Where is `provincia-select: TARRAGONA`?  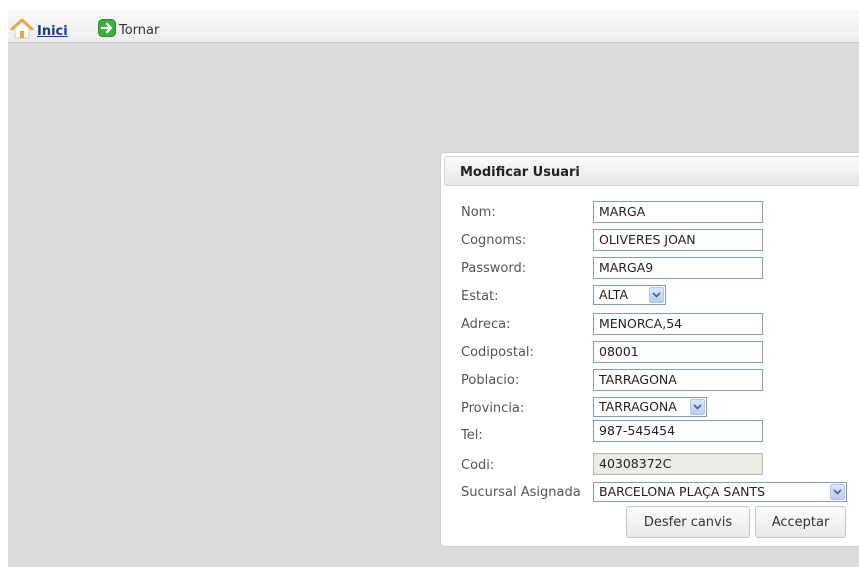
provincia-select: TARRAGONA is located at coordinates (650, 407).